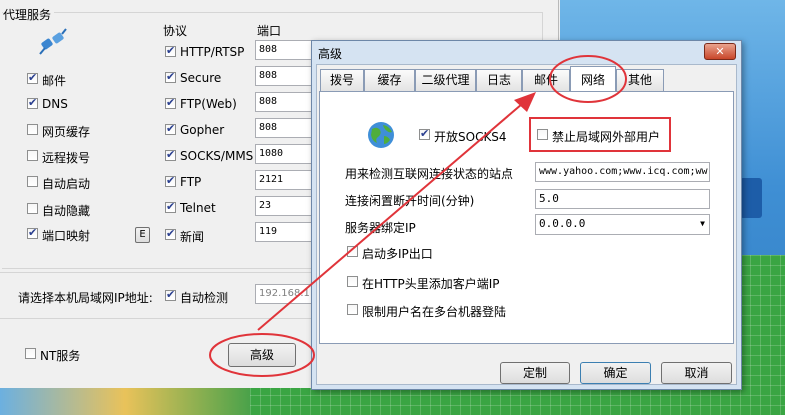 The height and width of the screenshot is (415, 785). Describe the element at coordinates (269, 31) in the screenshot. I see `port-header: 端口` at that location.